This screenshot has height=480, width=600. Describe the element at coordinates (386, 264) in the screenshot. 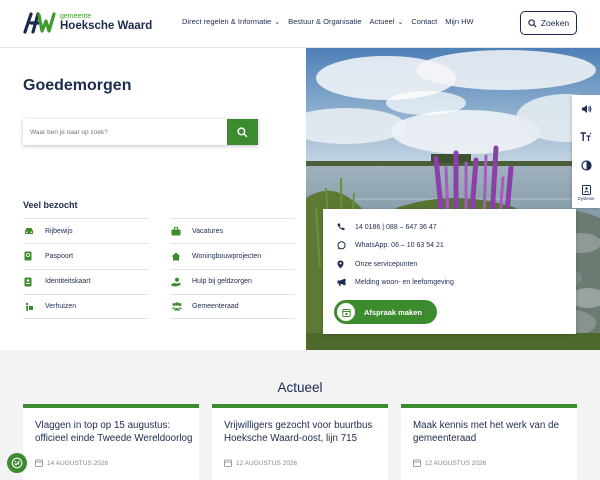

I see `contact-service-points-text: Onze servicepunten` at that location.